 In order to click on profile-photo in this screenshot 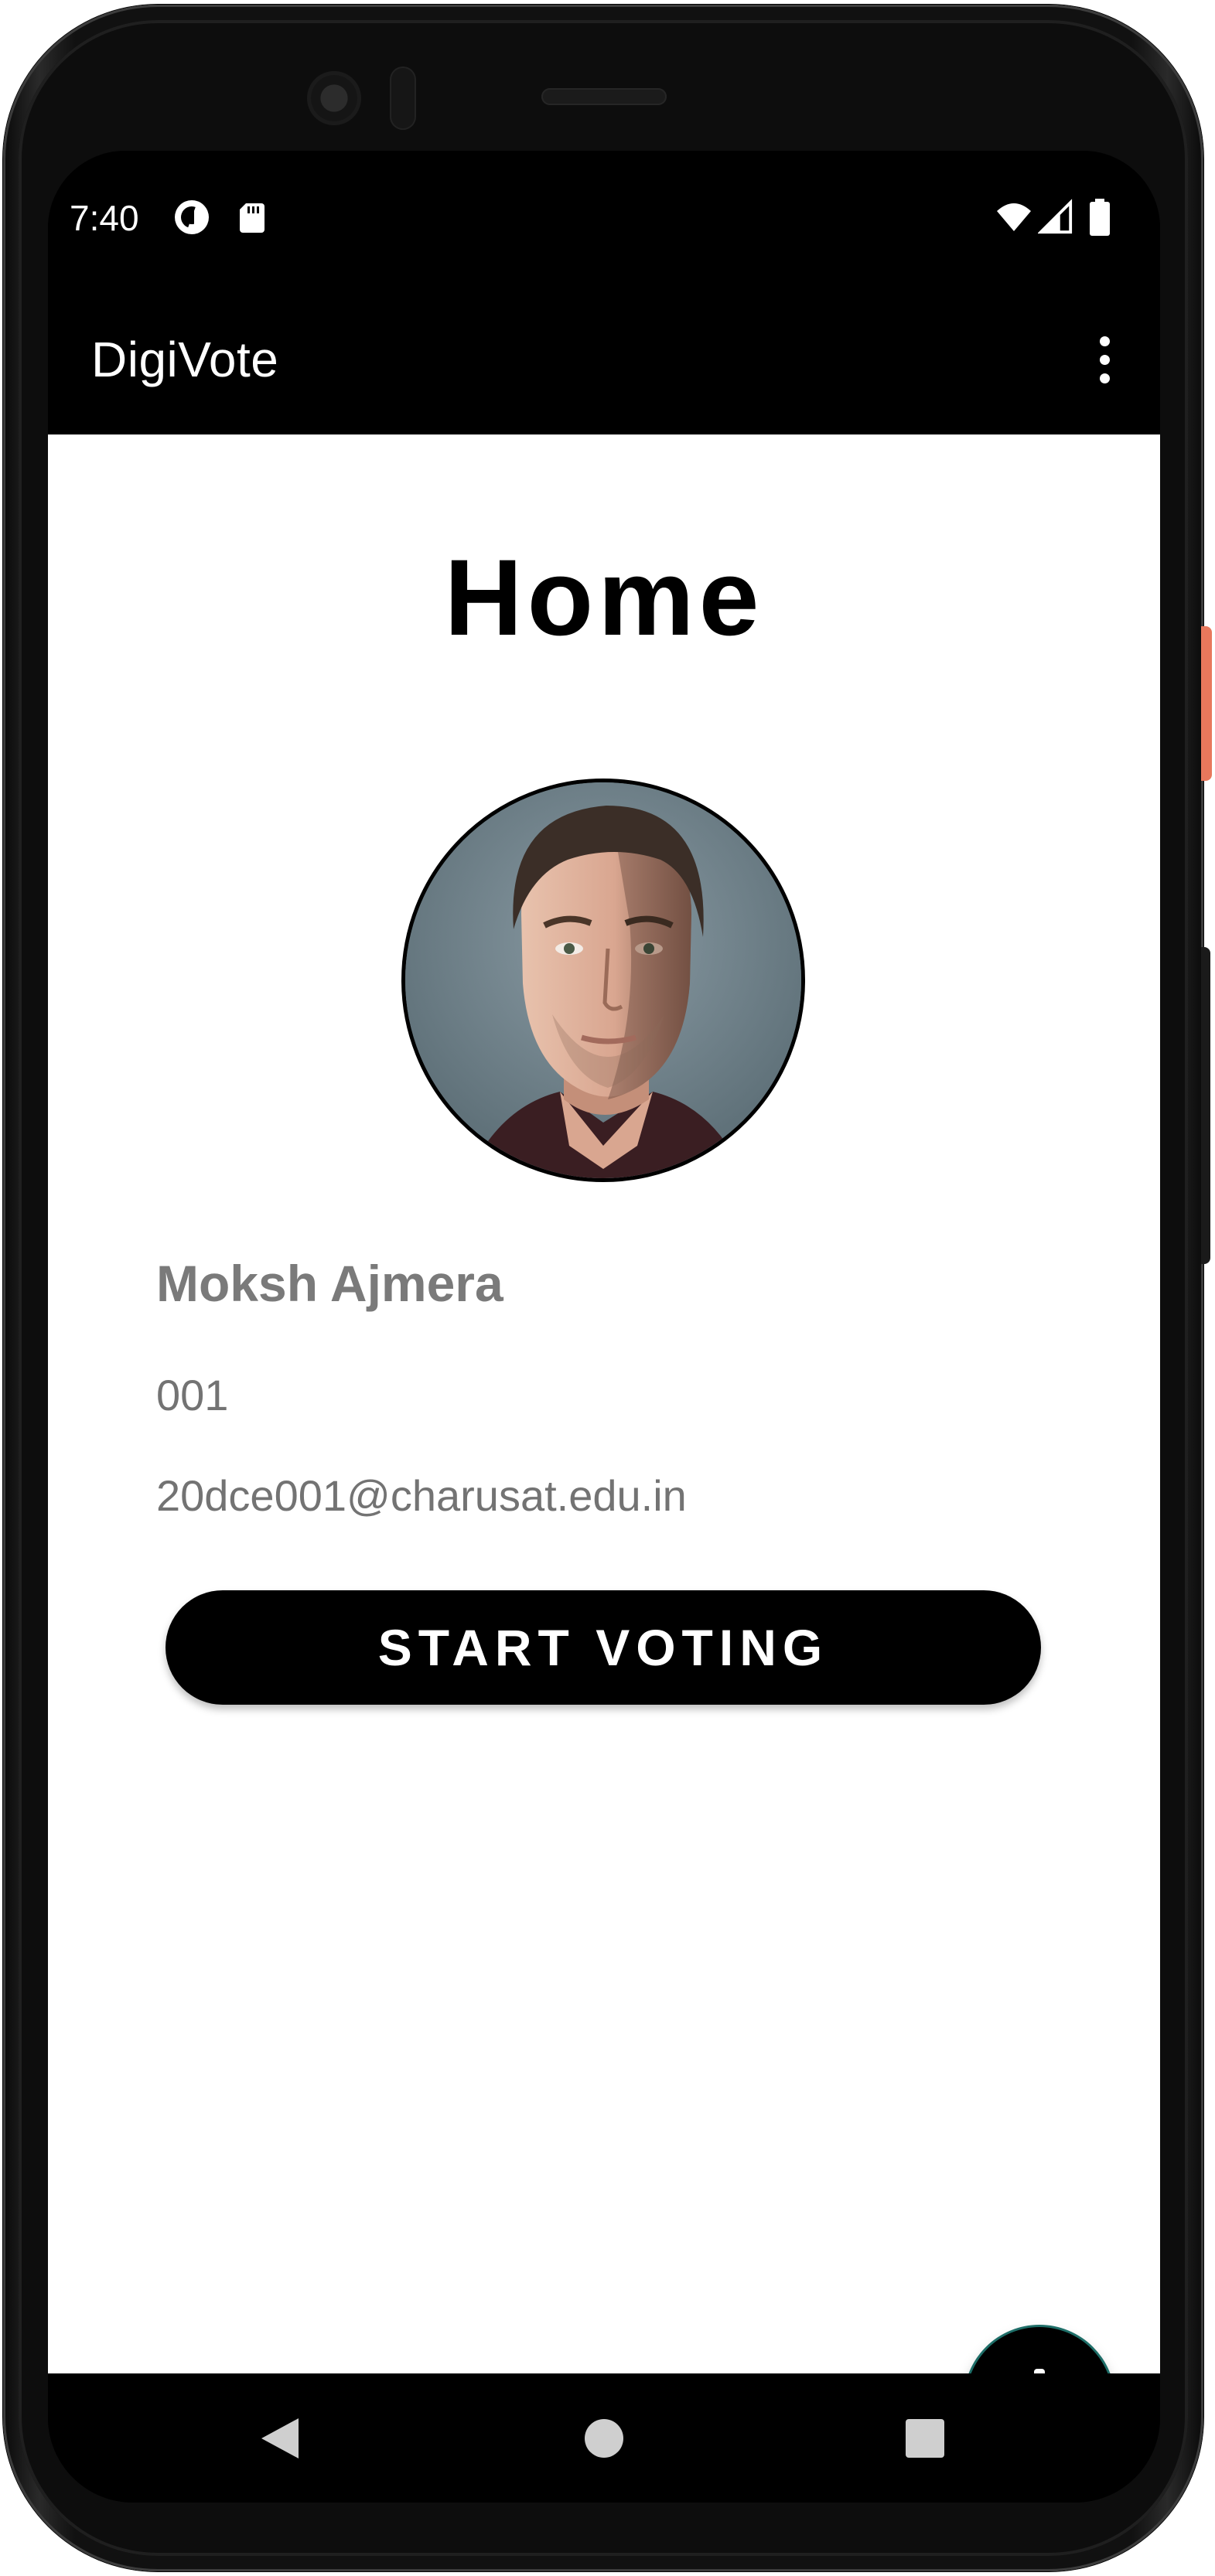, I will do `click(603, 980)`.